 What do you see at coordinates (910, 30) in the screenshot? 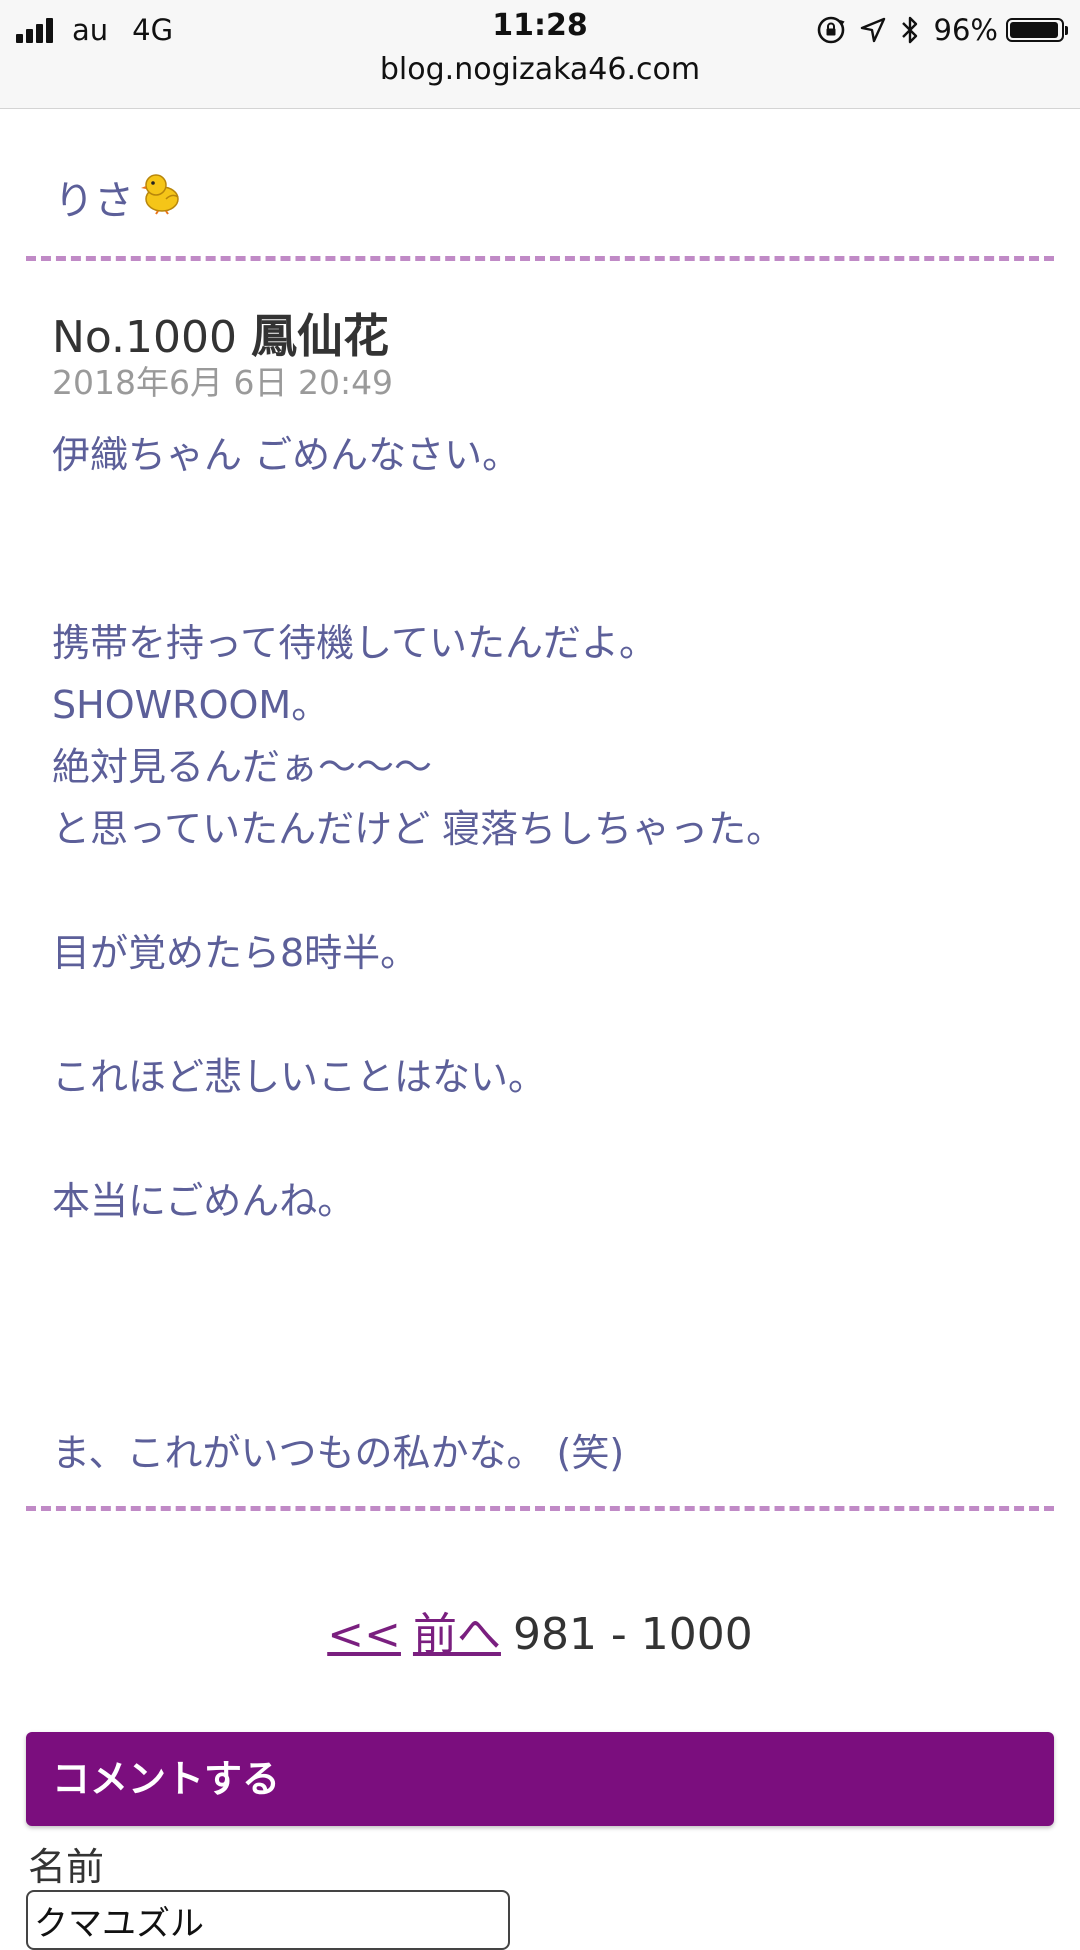
I see `bluetooth-icon` at bounding box center [910, 30].